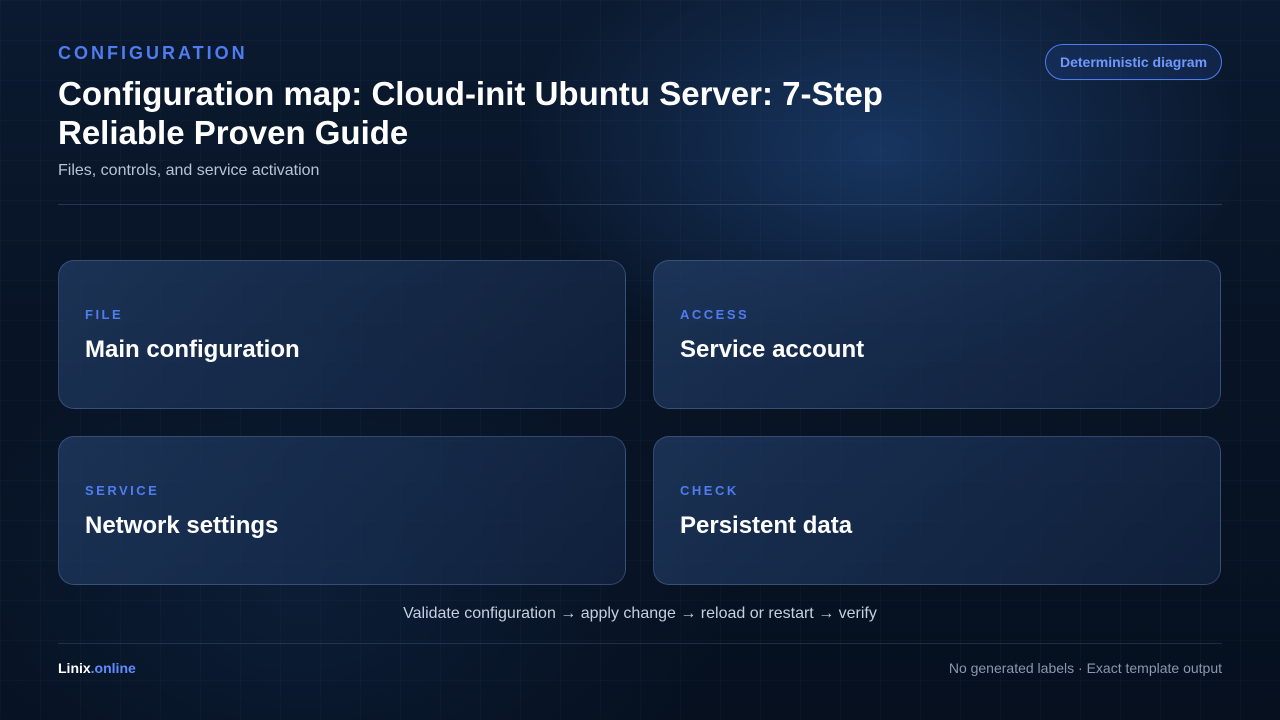 The width and height of the screenshot is (1280, 720). Describe the element at coordinates (640, 204) in the screenshot. I see `header-divider` at that location.